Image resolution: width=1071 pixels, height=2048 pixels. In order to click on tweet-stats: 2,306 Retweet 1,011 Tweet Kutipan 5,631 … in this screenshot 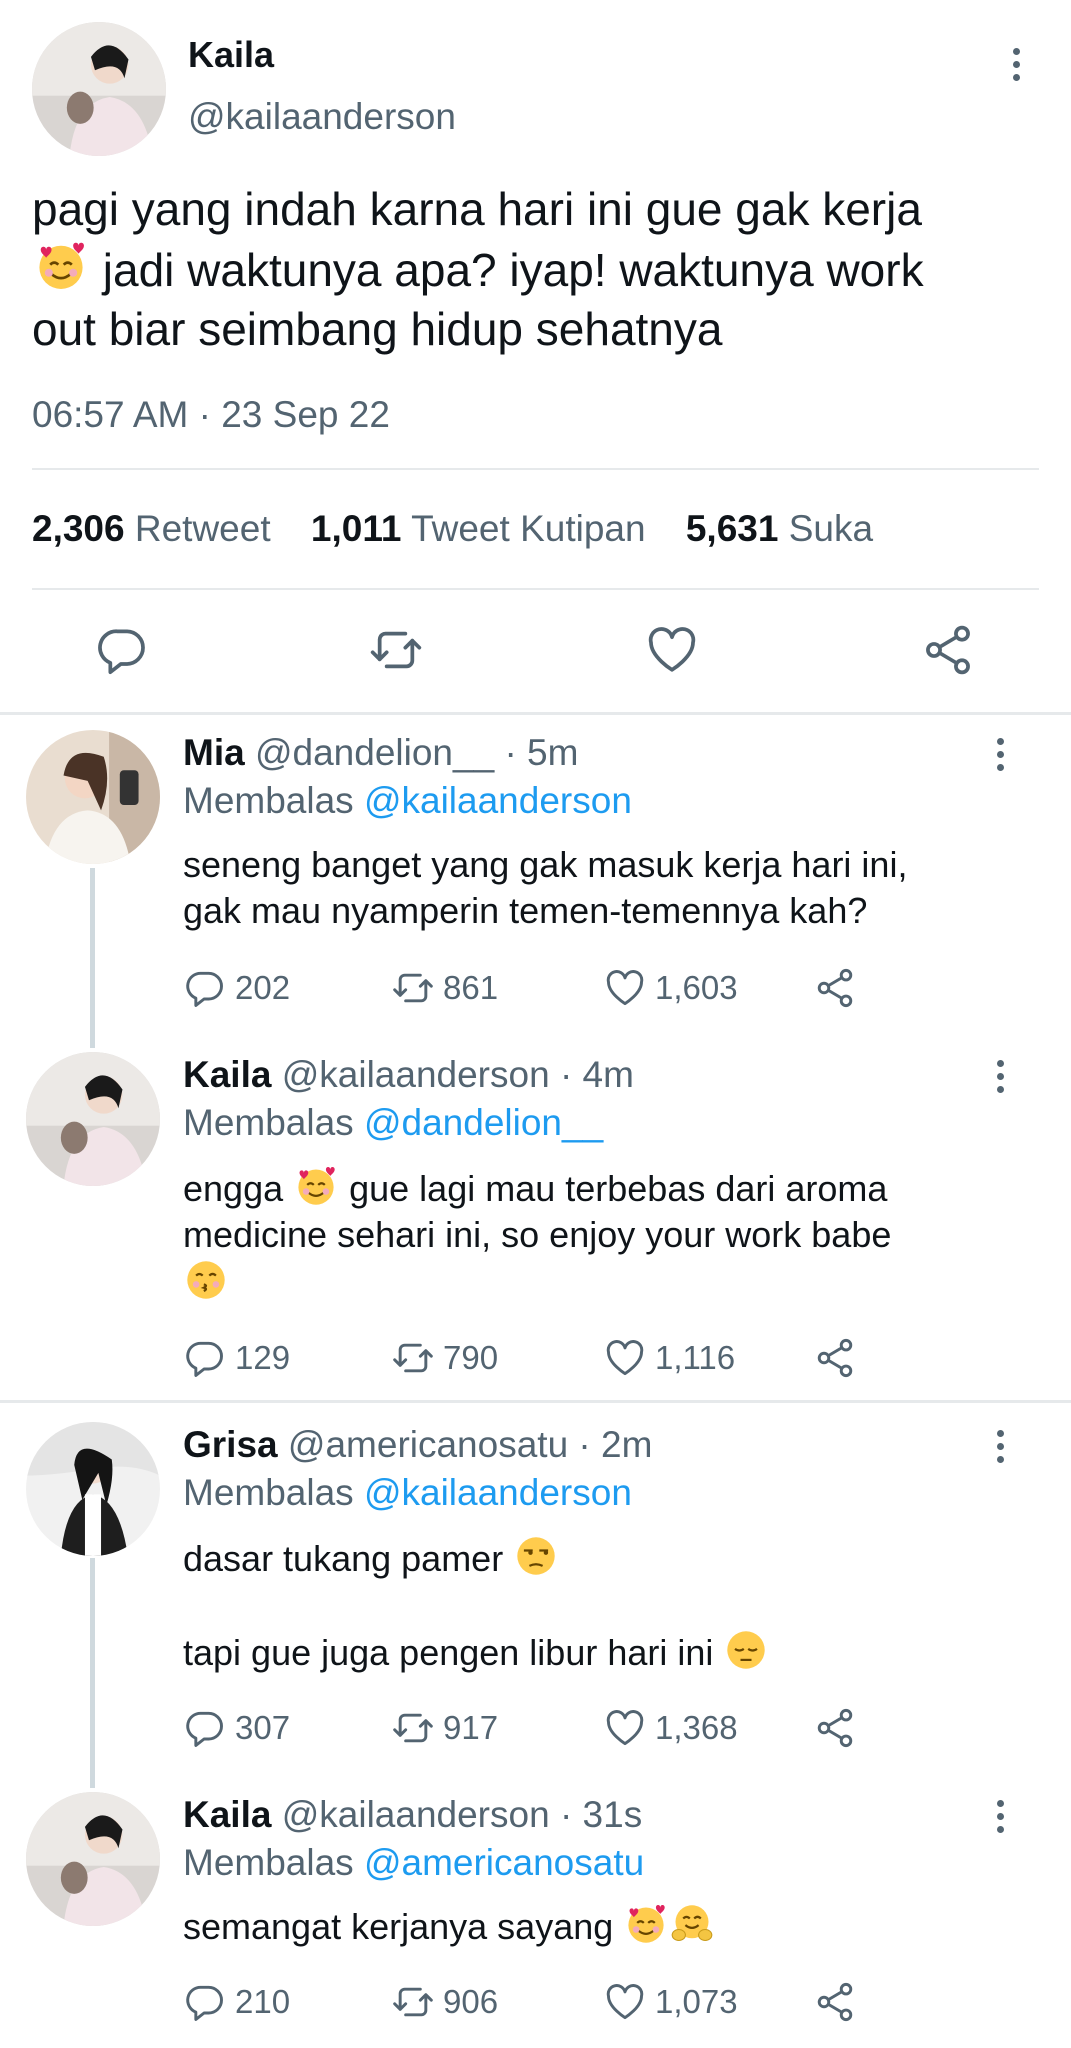, I will do `click(452, 529)`.